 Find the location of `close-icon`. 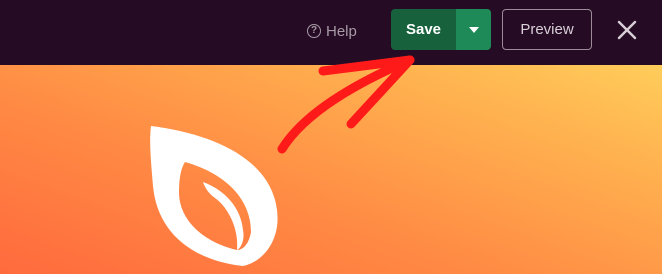

close-icon is located at coordinates (627, 30).